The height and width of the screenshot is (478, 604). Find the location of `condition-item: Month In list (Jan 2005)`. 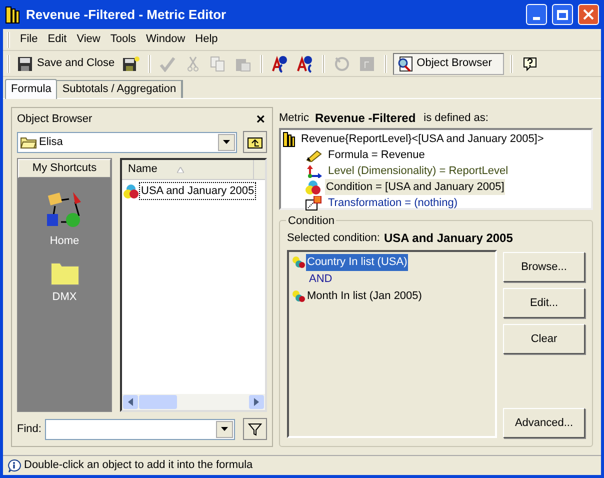

condition-item: Month In list (Jan 2005) is located at coordinates (364, 296).